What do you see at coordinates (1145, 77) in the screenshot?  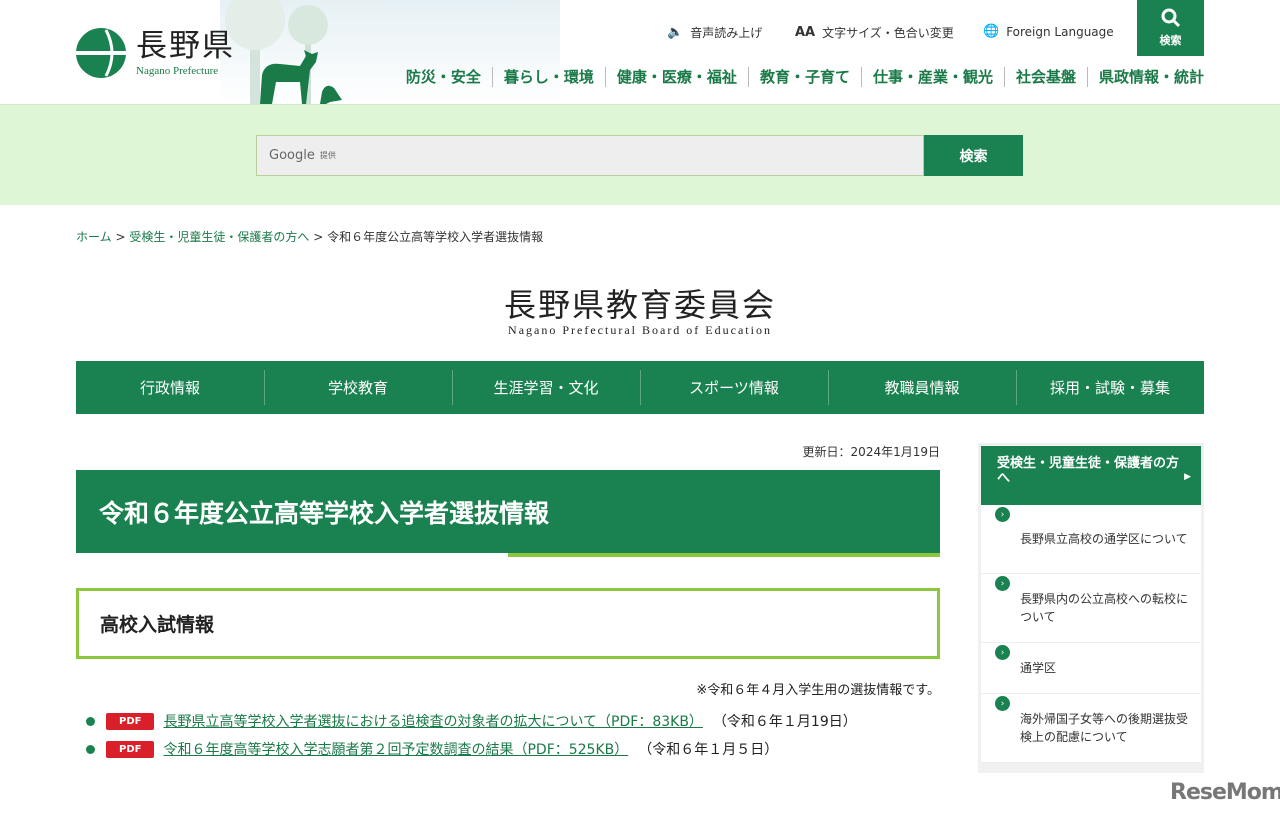 I see `gnav-item: 県政情報・統計` at bounding box center [1145, 77].